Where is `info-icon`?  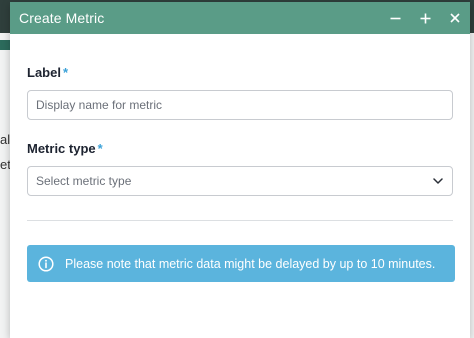
info-icon is located at coordinates (46, 263).